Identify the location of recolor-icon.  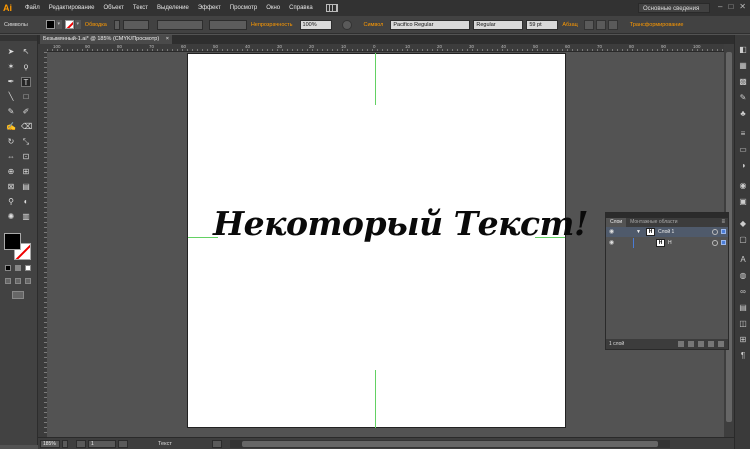
(346, 24).